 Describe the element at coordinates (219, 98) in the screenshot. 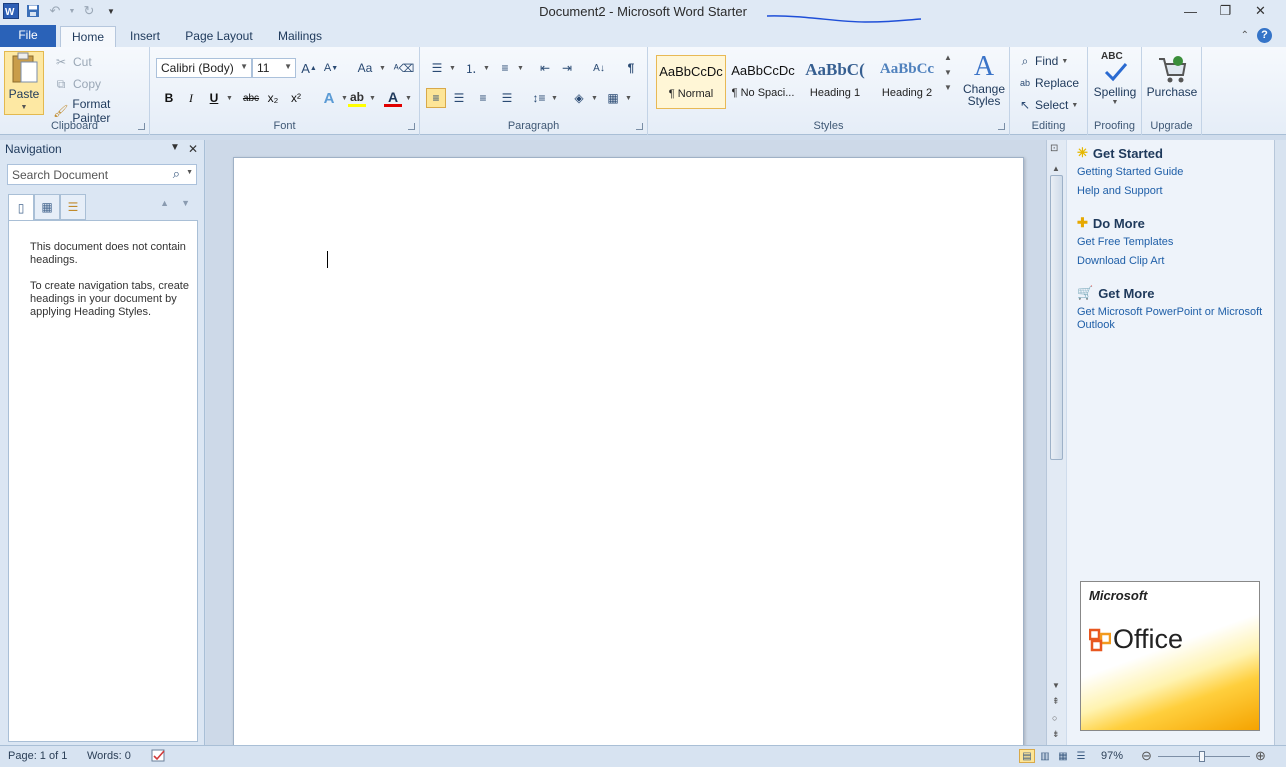

I see `underline-button: U ▼` at that location.